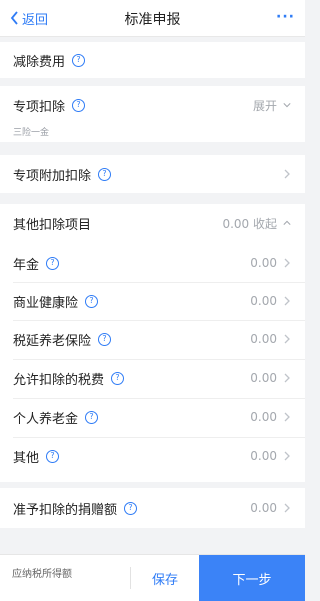 Image resolution: width=320 pixels, height=601 pixels. What do you see at coordinates (52, 225) in the screenshot?
I see `other-label: 其他扣除项目` at bounding box center [52, 225].